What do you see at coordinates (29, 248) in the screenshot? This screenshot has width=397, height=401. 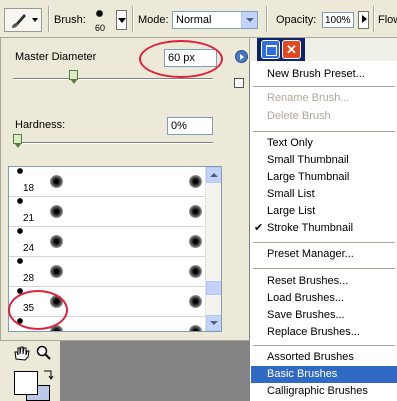 I see `brush-preset-size: 24` at bounding box center [29, 248].